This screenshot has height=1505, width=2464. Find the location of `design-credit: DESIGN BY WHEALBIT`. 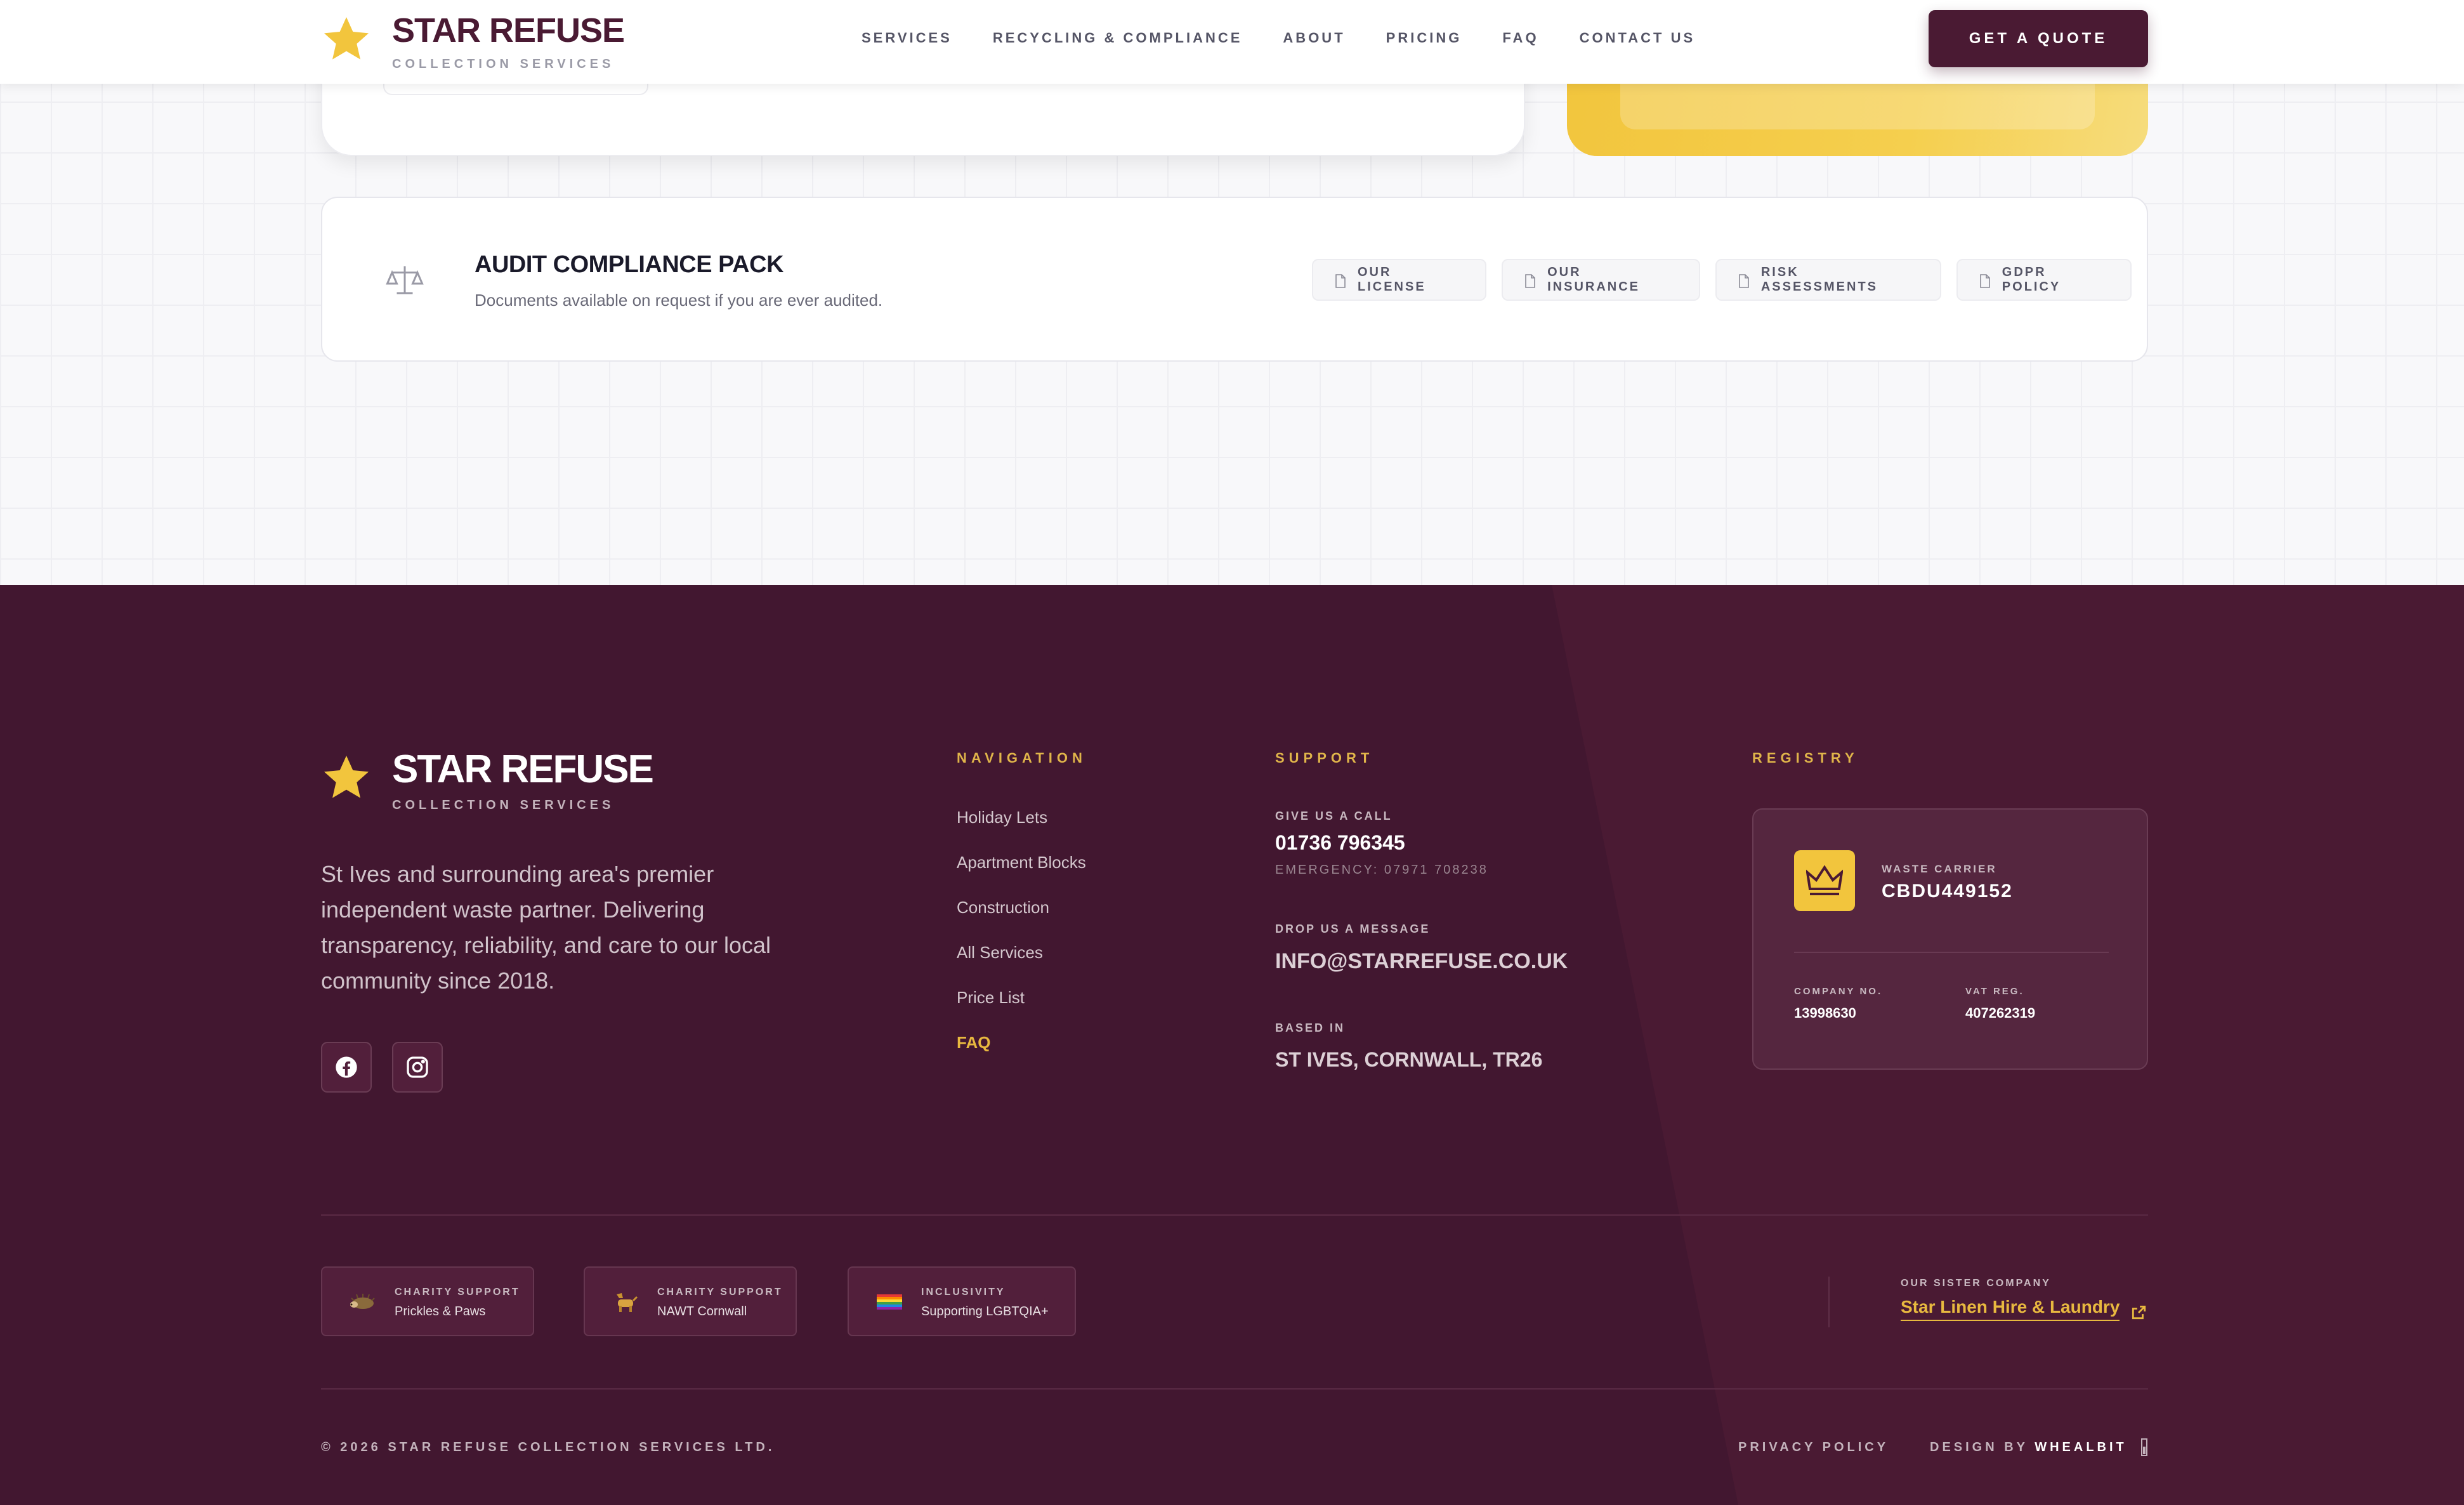

design-credit: DESIGN BY WHEALBIT is located at coordinates (2028, 1448).